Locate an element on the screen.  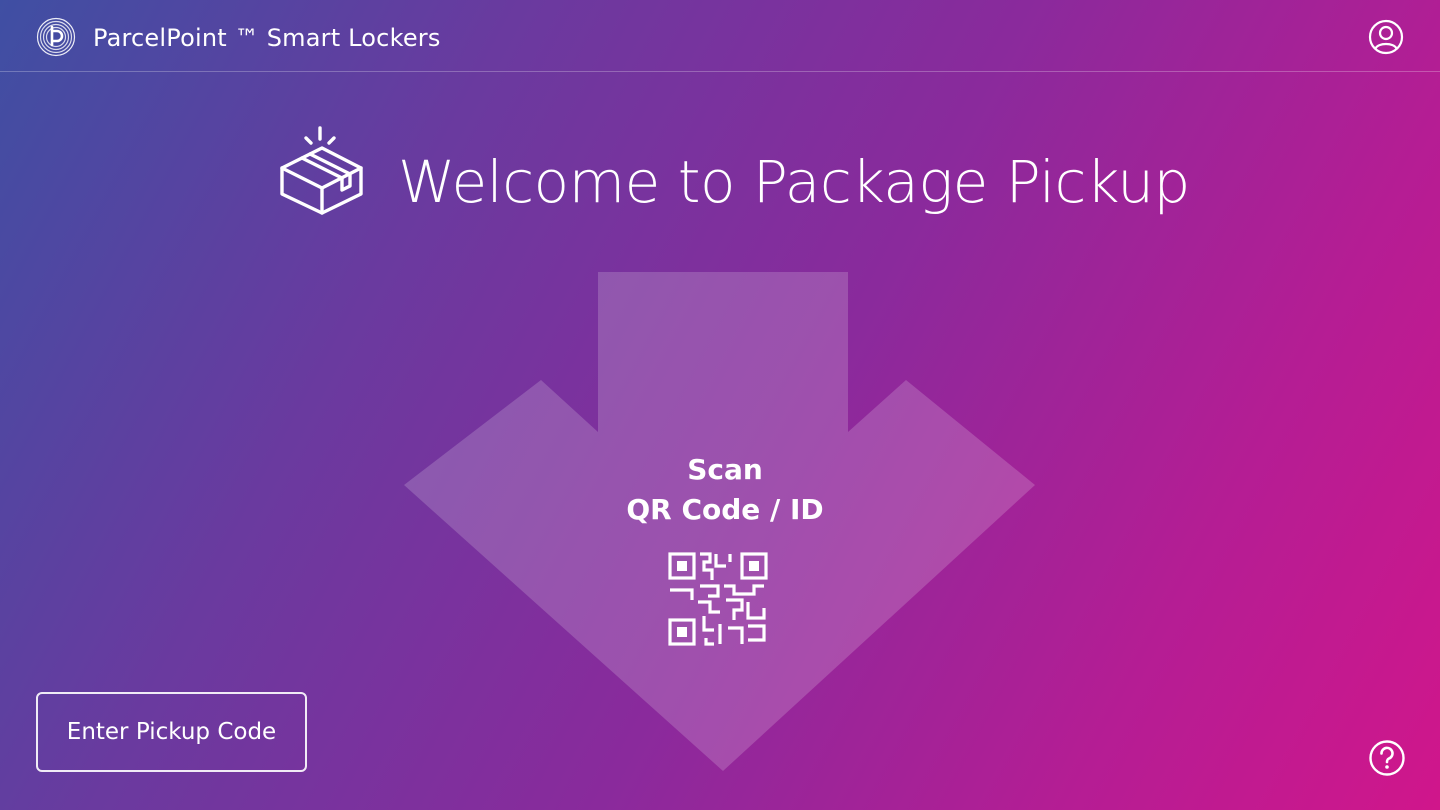
user-account-icon is located at coordinates (1386, 37).